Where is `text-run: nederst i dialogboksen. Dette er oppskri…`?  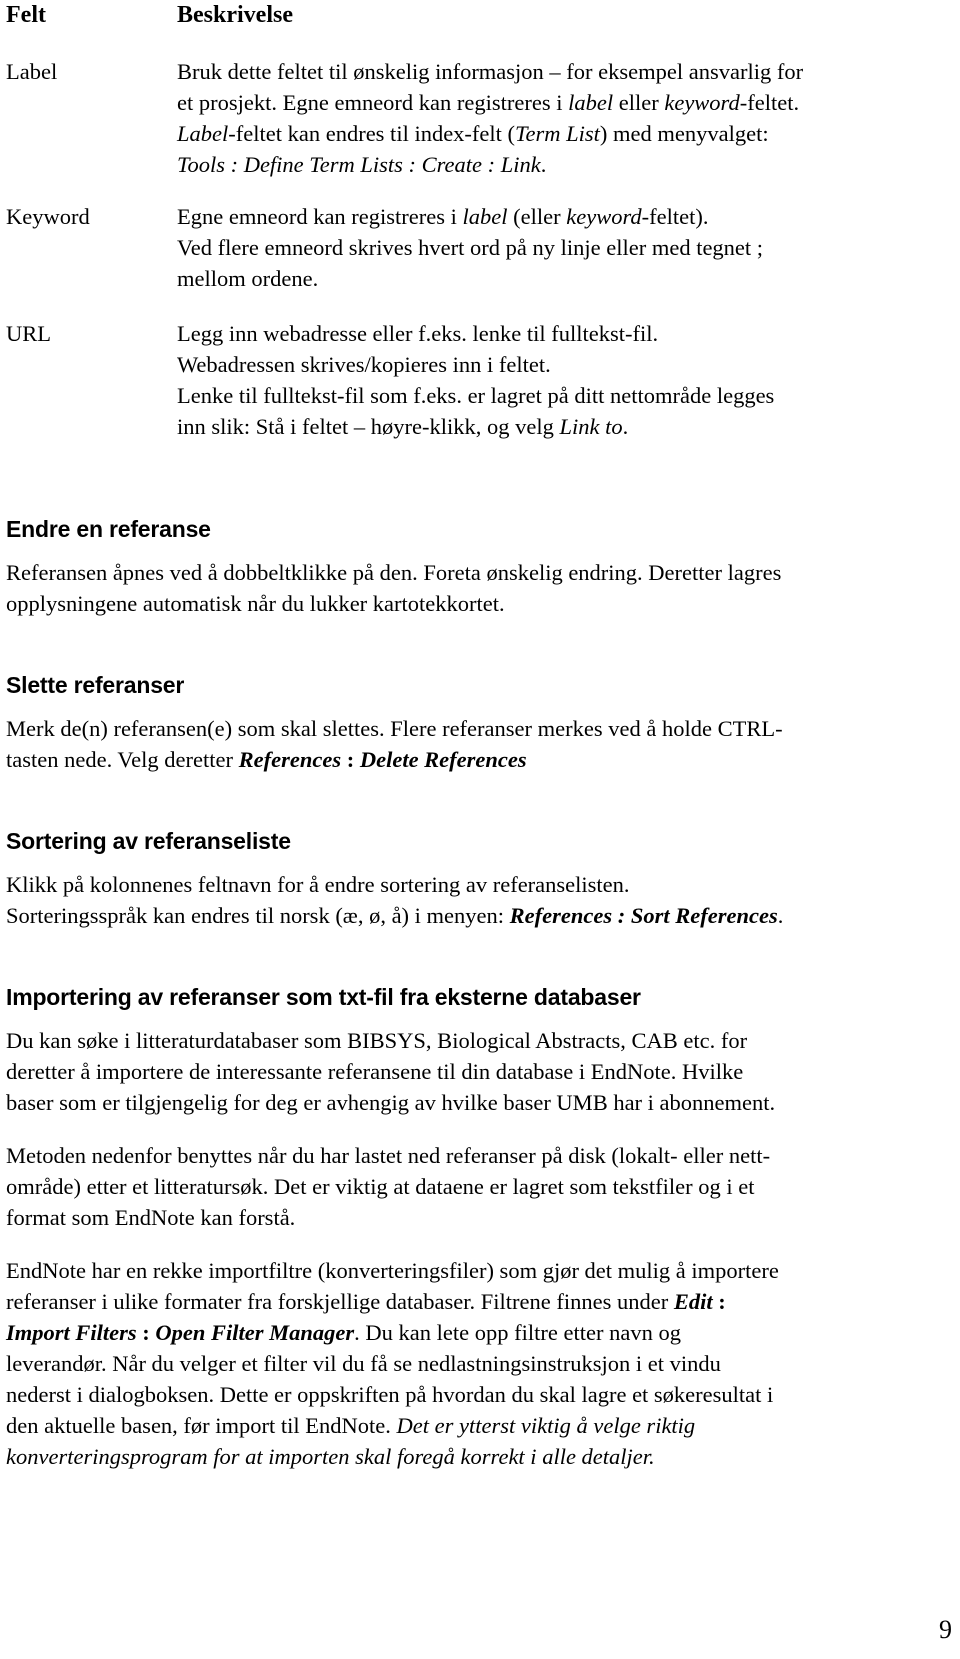
text-run: nederst i dialogboksen. Dette er oppskri… is located at coordinates (390, 1394).